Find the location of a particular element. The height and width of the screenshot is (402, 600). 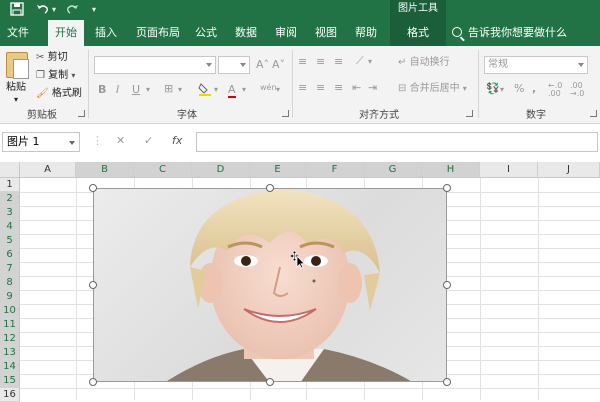

column-header-d: D is located at coordinates (221, 170).